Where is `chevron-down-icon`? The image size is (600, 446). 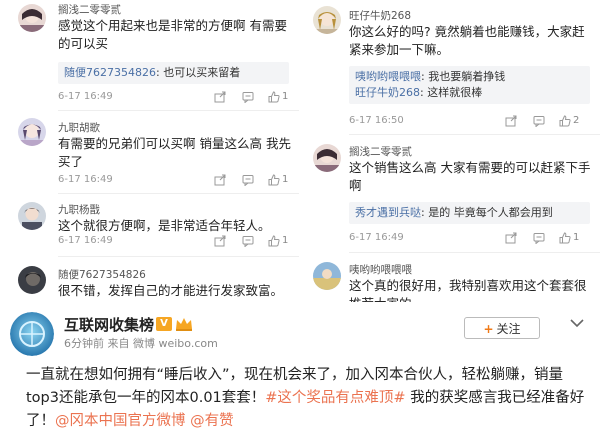
chevron-down-icon is located at coordinates (577, 323).